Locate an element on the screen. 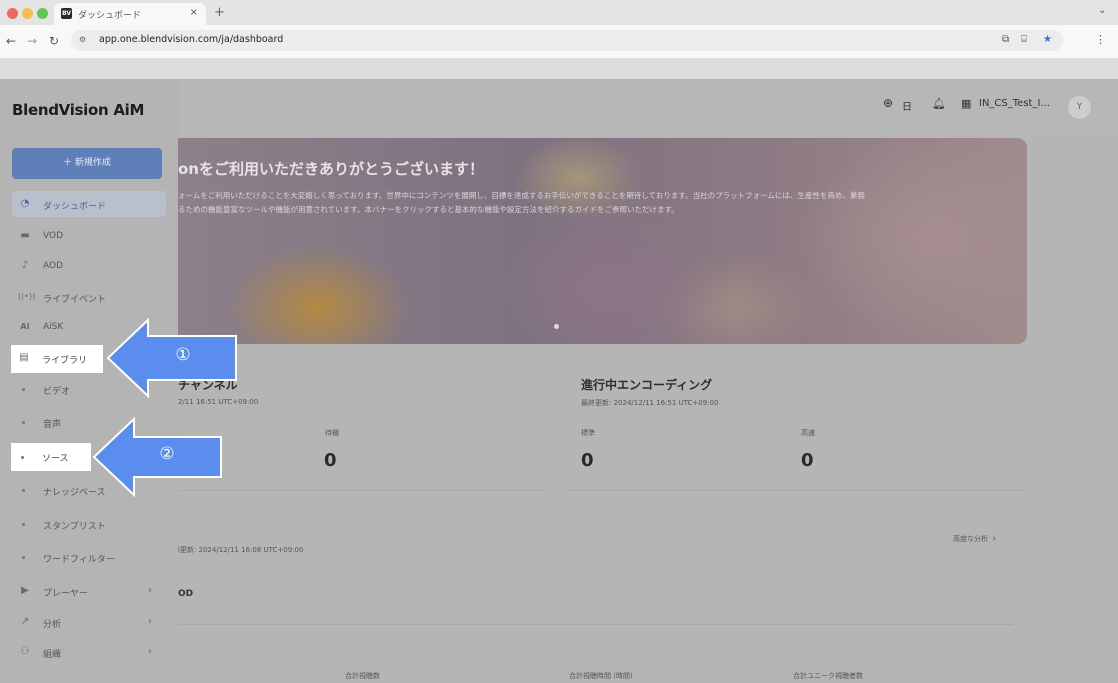  standby-value: 0 is located at coordinates (330, 460).